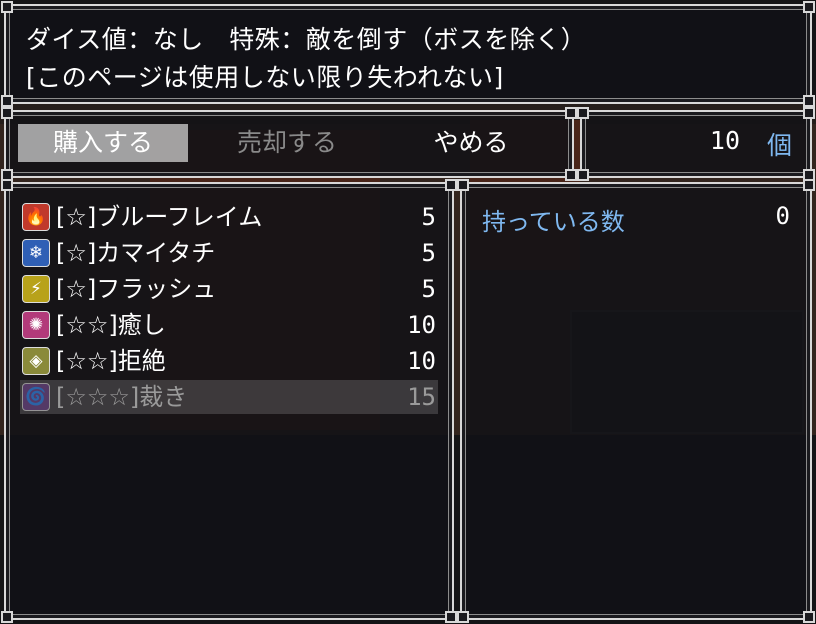 This screenshot has height=624, width=816. Describe the element at coordinates (782, 216) in the screenshot. I see `owned-count-value: 0` at that location.